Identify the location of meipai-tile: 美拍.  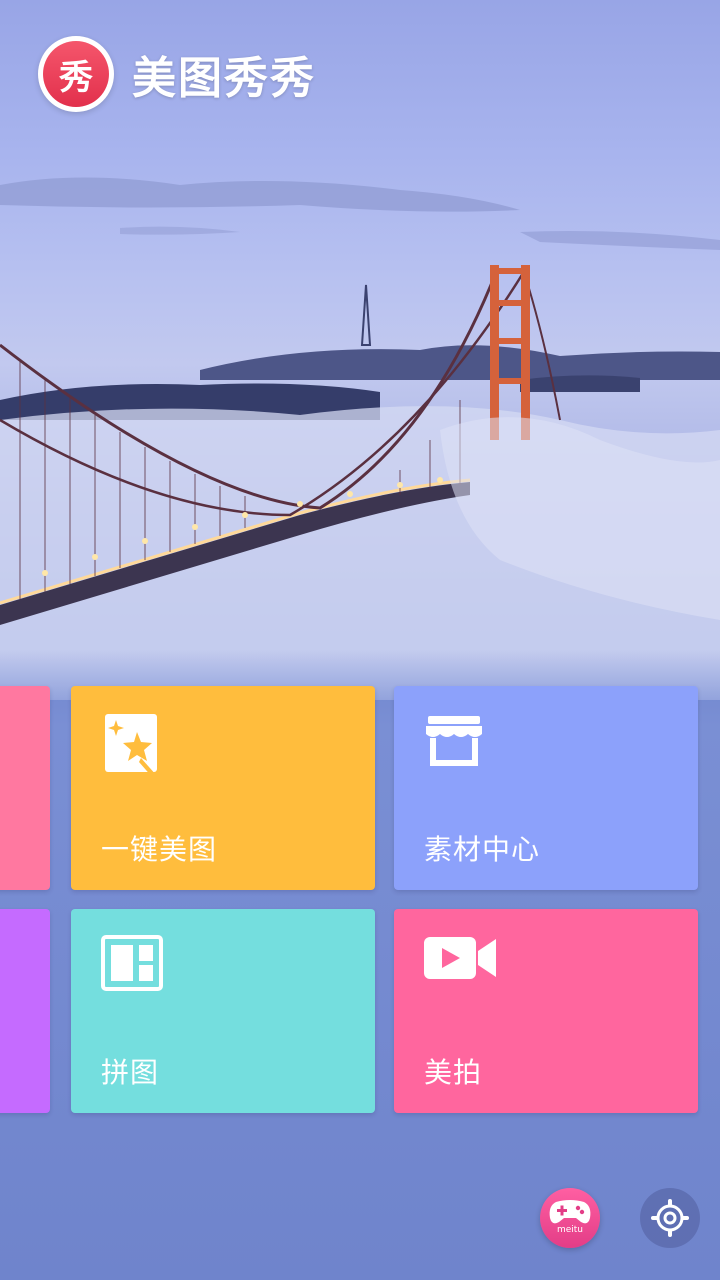
(546, 1011).